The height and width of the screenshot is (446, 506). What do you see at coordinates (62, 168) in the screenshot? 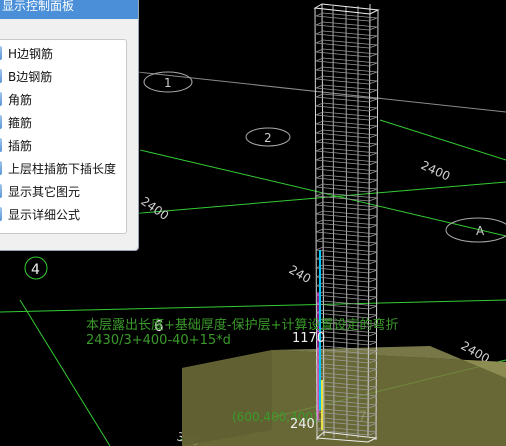
I see `option-upper-insert-length: 上层柱插筋下插长度` at bounding box center [62, 168].